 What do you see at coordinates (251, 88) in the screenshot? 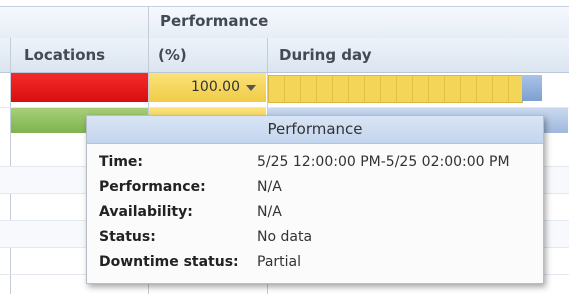
I see `chevron-down-icon` at bounding box center [251, 88].